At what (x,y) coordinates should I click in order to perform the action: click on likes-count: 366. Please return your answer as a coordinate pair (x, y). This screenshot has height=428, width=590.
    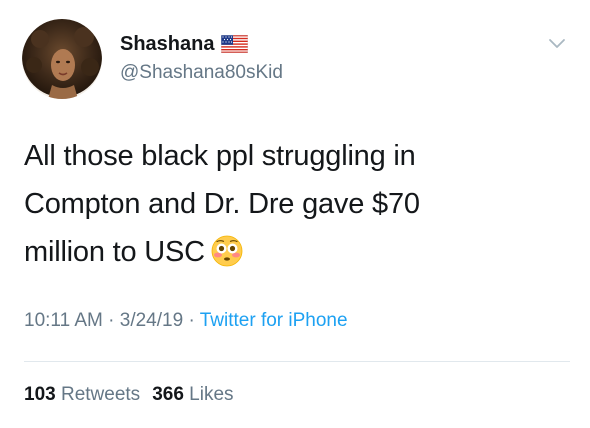
    Looking at the image, I should click on (168, 394).